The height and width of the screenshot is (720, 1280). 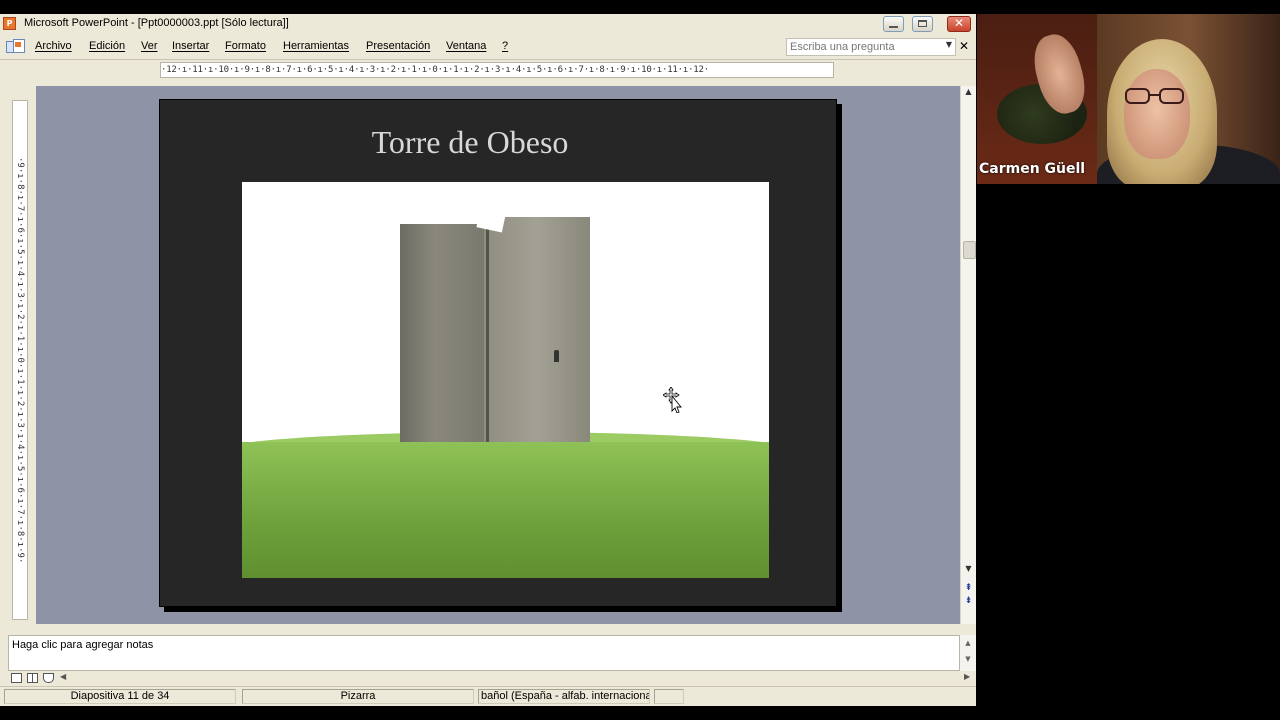 I want to click on video-glasses, so click(x=1156, y=97).